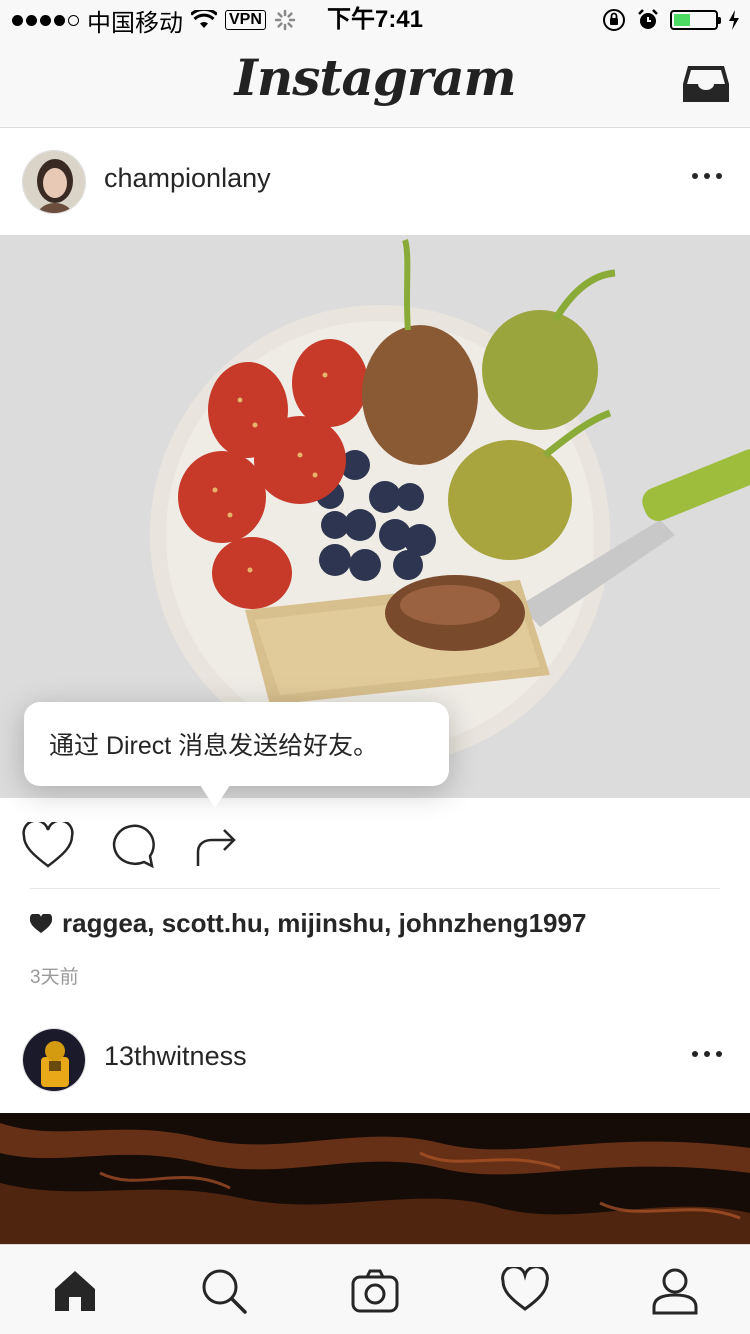 Image resolution: width=750 pixels, height=1334 pixels. I want to click on direct-share-tooltip: 通过 Direct 消息发送给好友。, so click(236, 744).